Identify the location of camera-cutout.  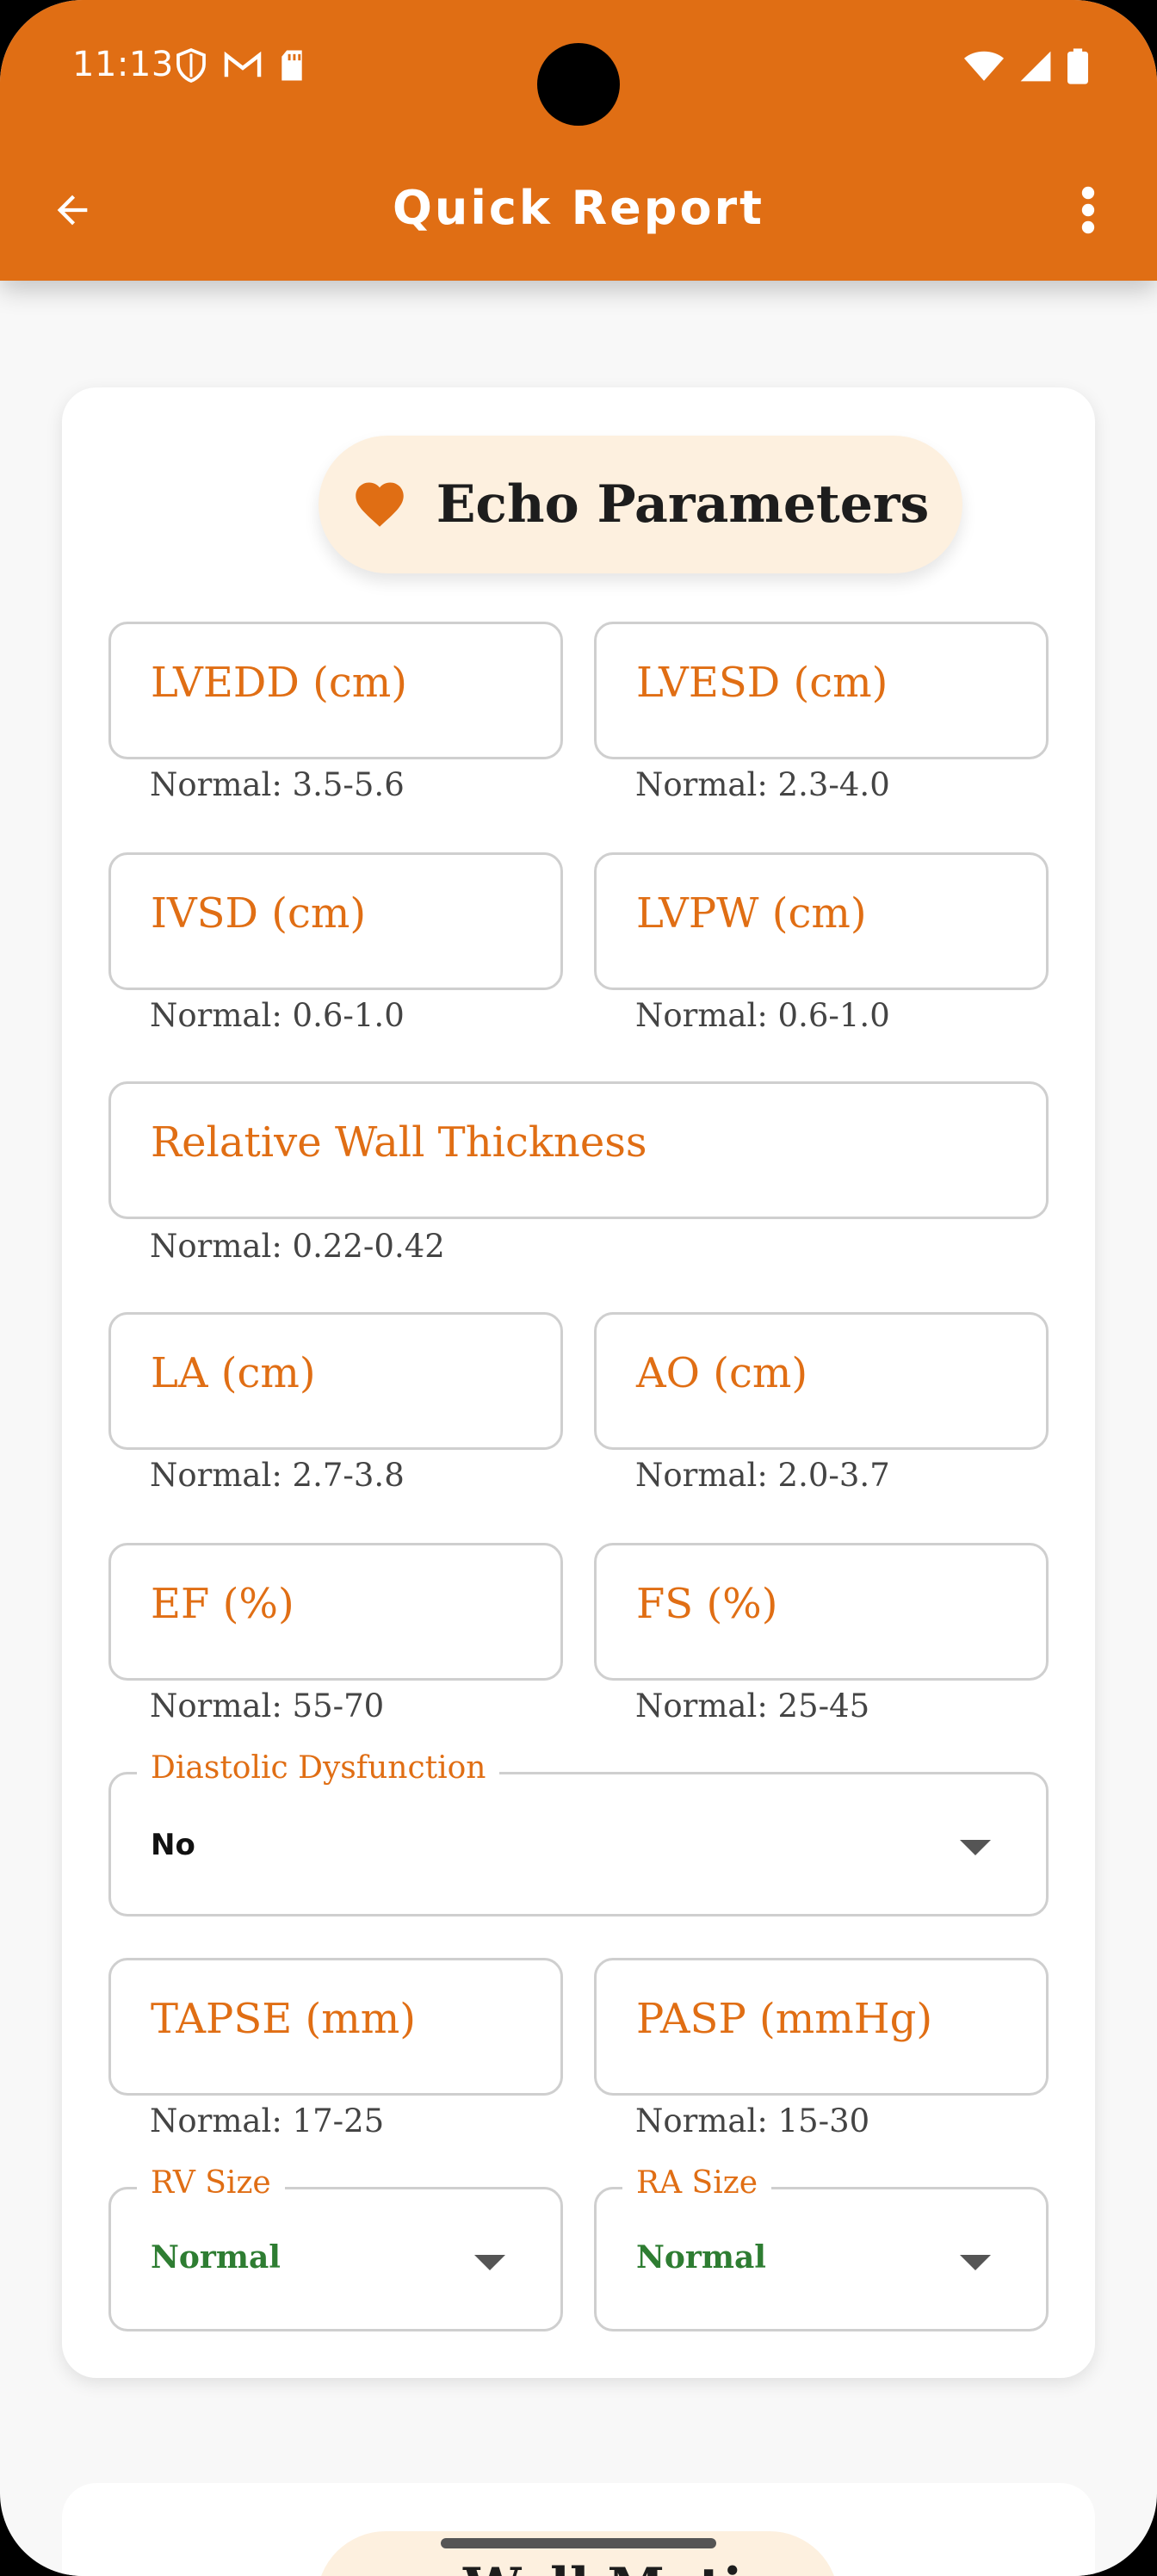
(579, 84).